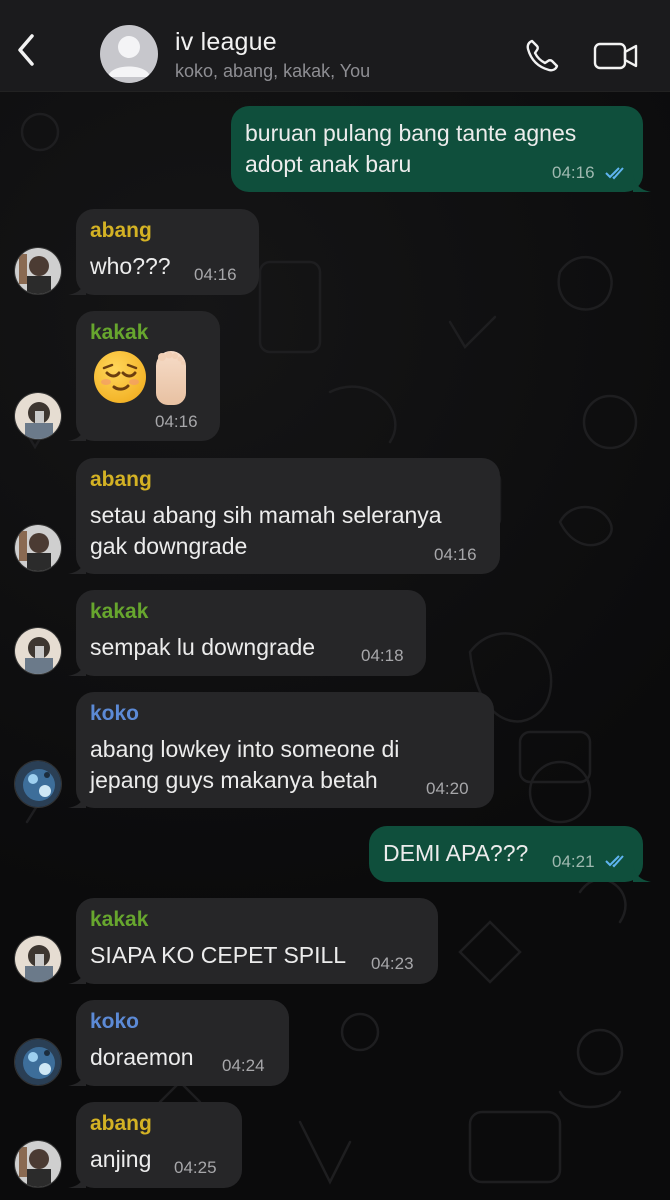 The height and width of the screenshot is (1200, 670). I want to click on message-time: 04:20, so click(447, 788).